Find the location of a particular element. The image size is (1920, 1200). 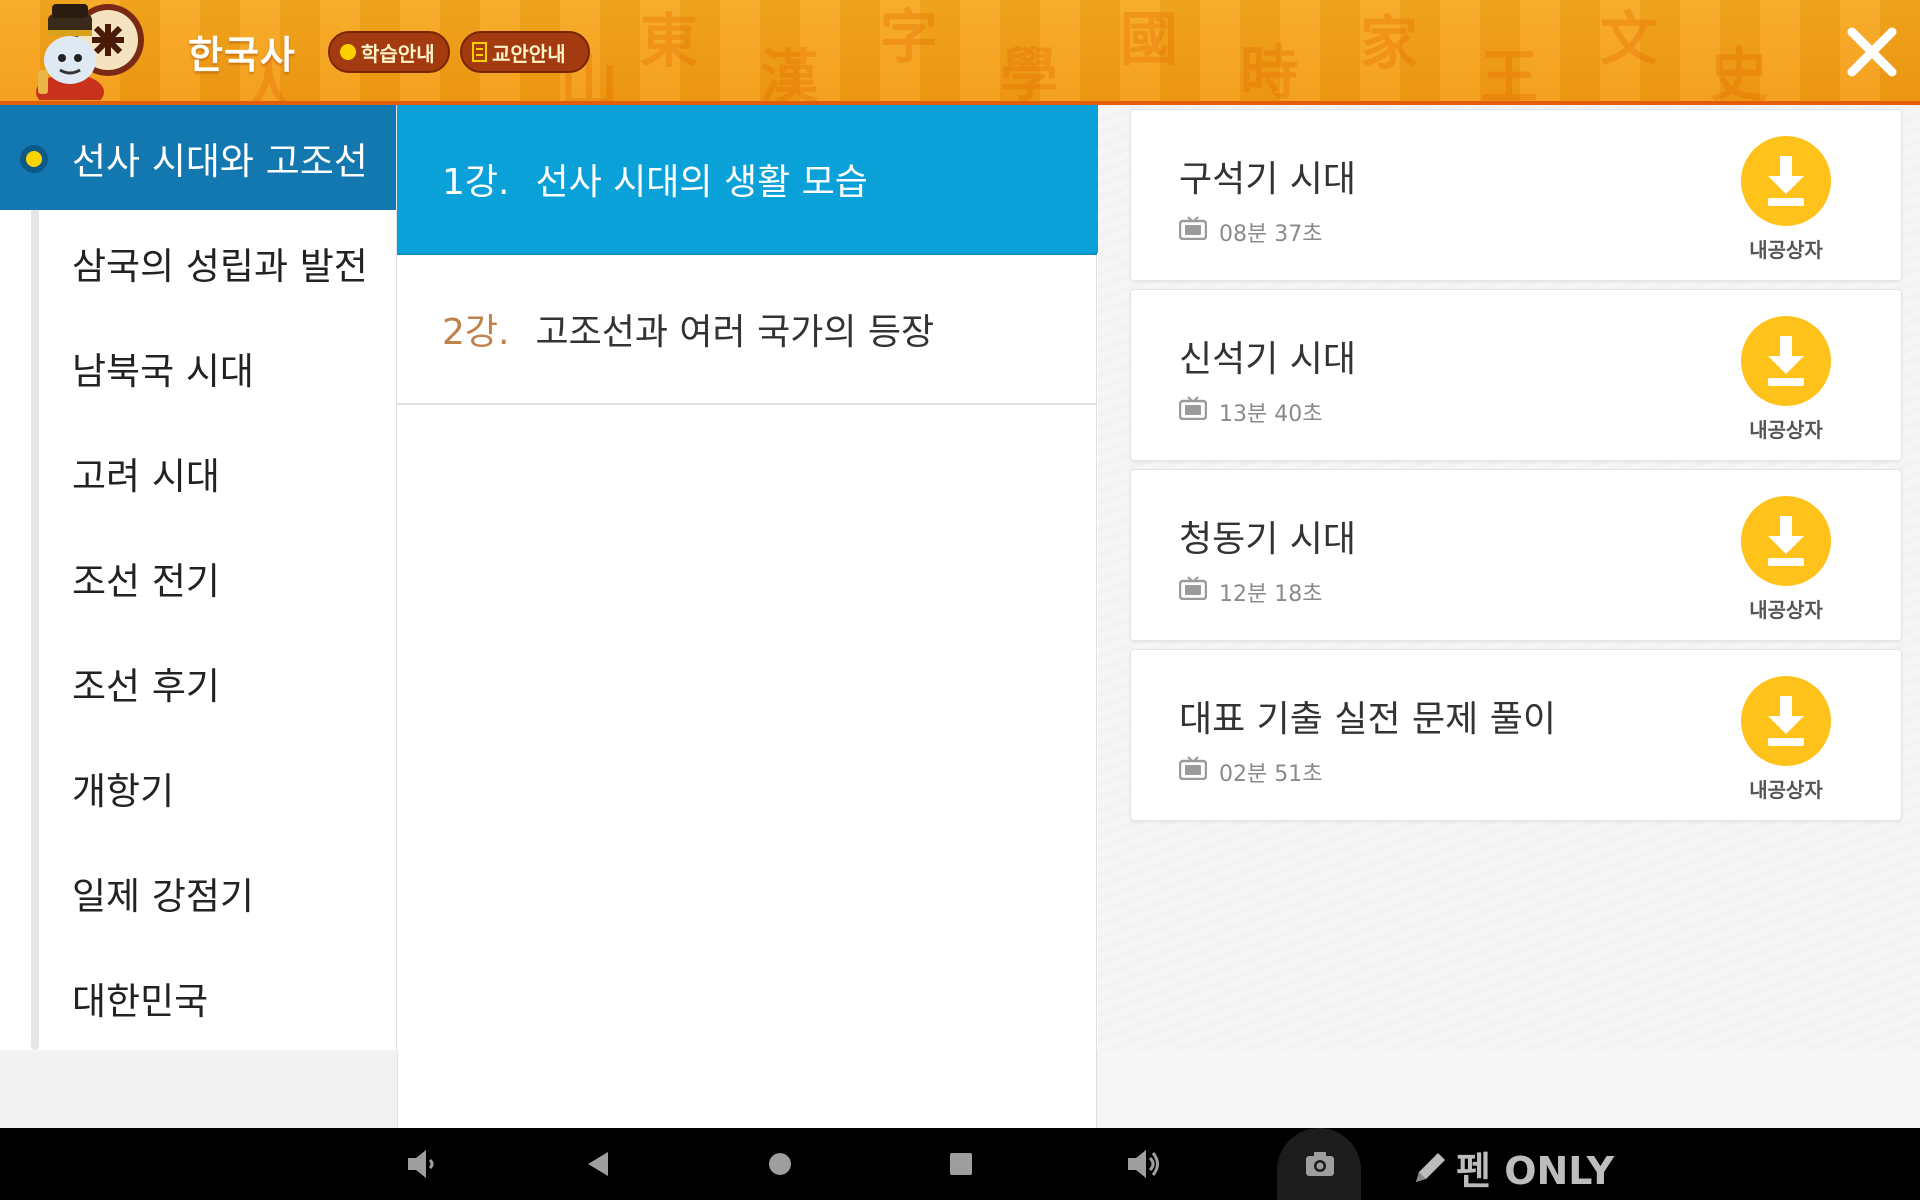

chapter-item-late-joseon: 조선 후기 is located at coordinates (198, 682).